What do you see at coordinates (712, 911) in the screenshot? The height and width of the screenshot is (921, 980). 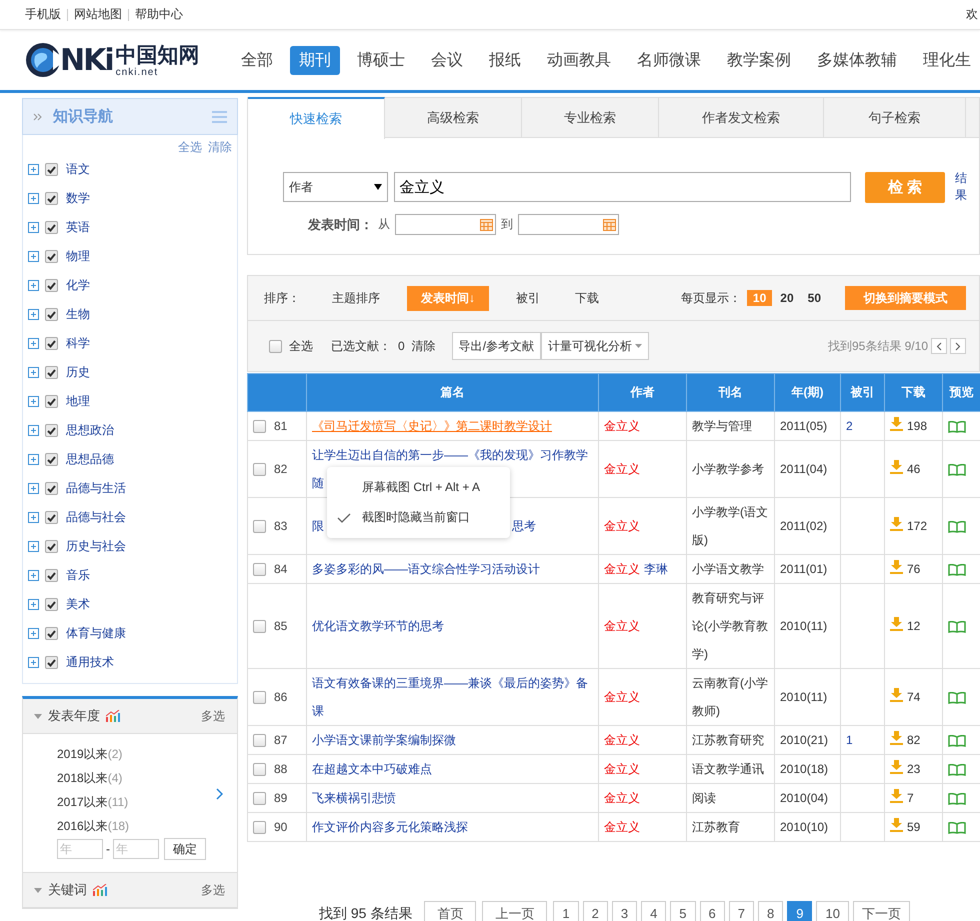 I see `page-button: 6` at bounding box center [712, 911].